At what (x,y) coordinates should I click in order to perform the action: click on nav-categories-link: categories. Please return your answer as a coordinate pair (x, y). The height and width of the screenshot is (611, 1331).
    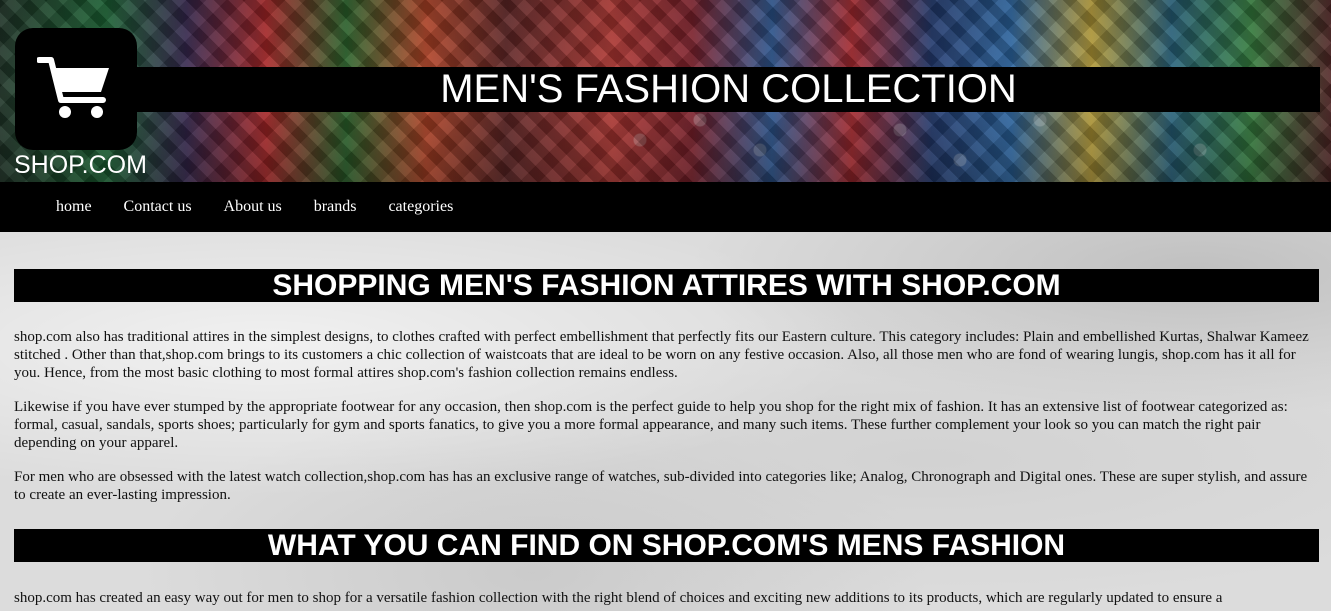
    Looking at the image, I should click on (420, 207).